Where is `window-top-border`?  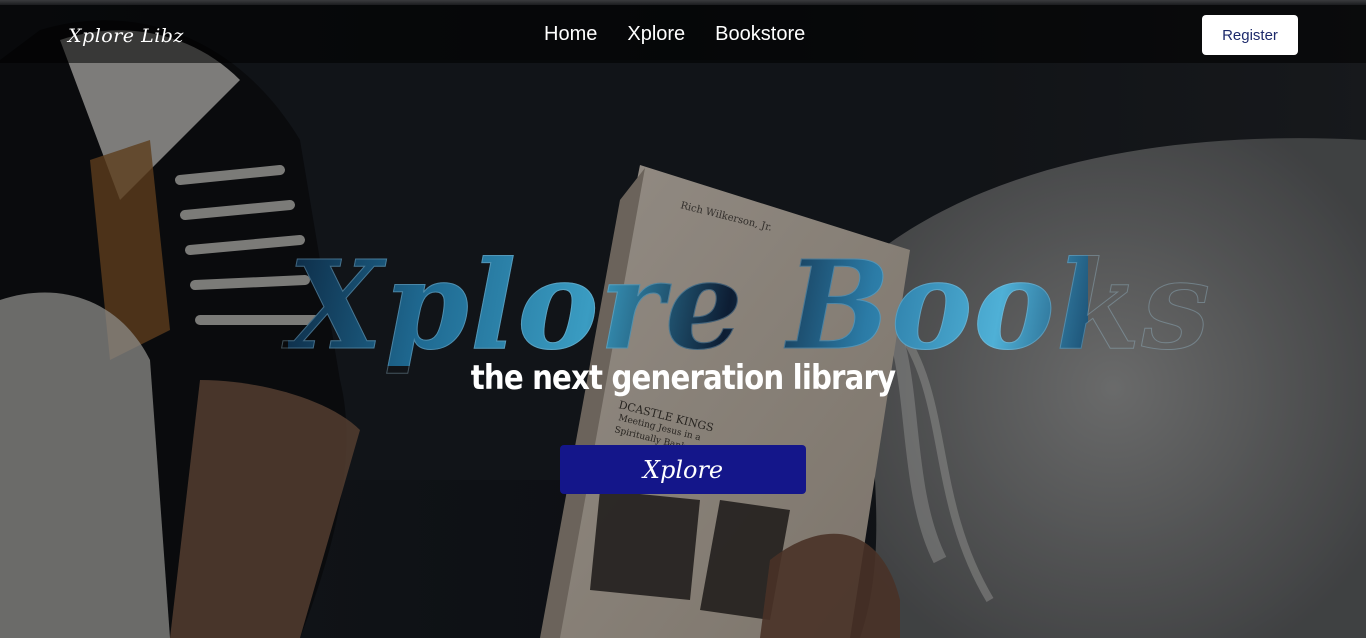
window-top-border is located at coordinates (683, 2).